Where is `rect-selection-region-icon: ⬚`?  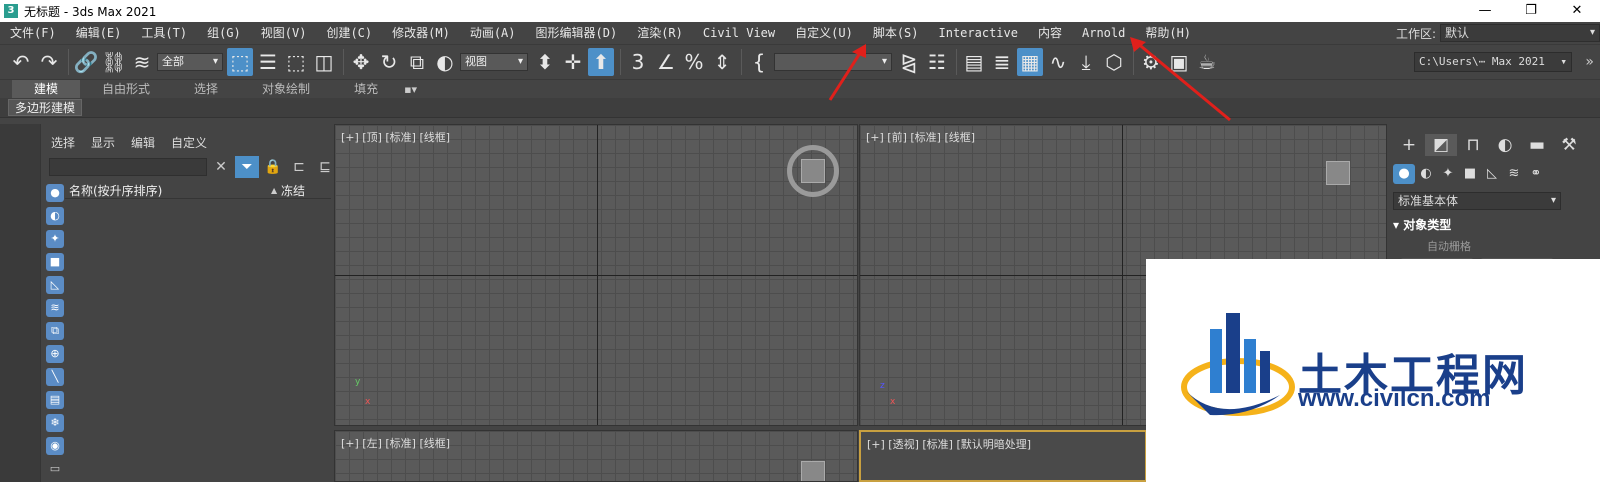
rect-selection-region-icon: ⬚ is located at coordinates (296, 62).